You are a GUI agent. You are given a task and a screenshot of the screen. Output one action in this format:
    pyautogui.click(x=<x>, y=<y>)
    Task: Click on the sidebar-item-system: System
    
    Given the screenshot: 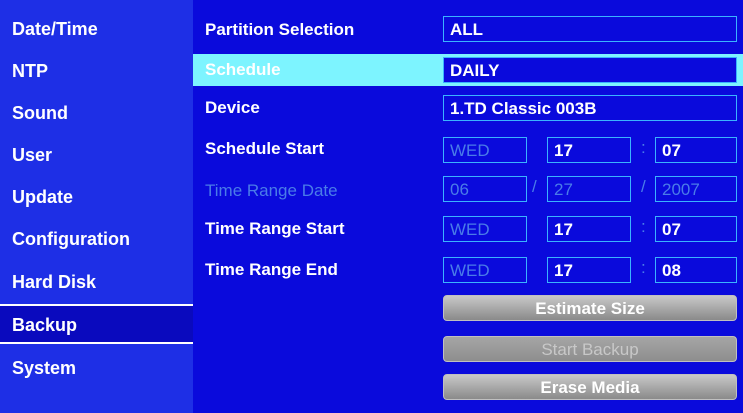 What is the action you would take?
    pyautogui.click(x=96, y=368)
    